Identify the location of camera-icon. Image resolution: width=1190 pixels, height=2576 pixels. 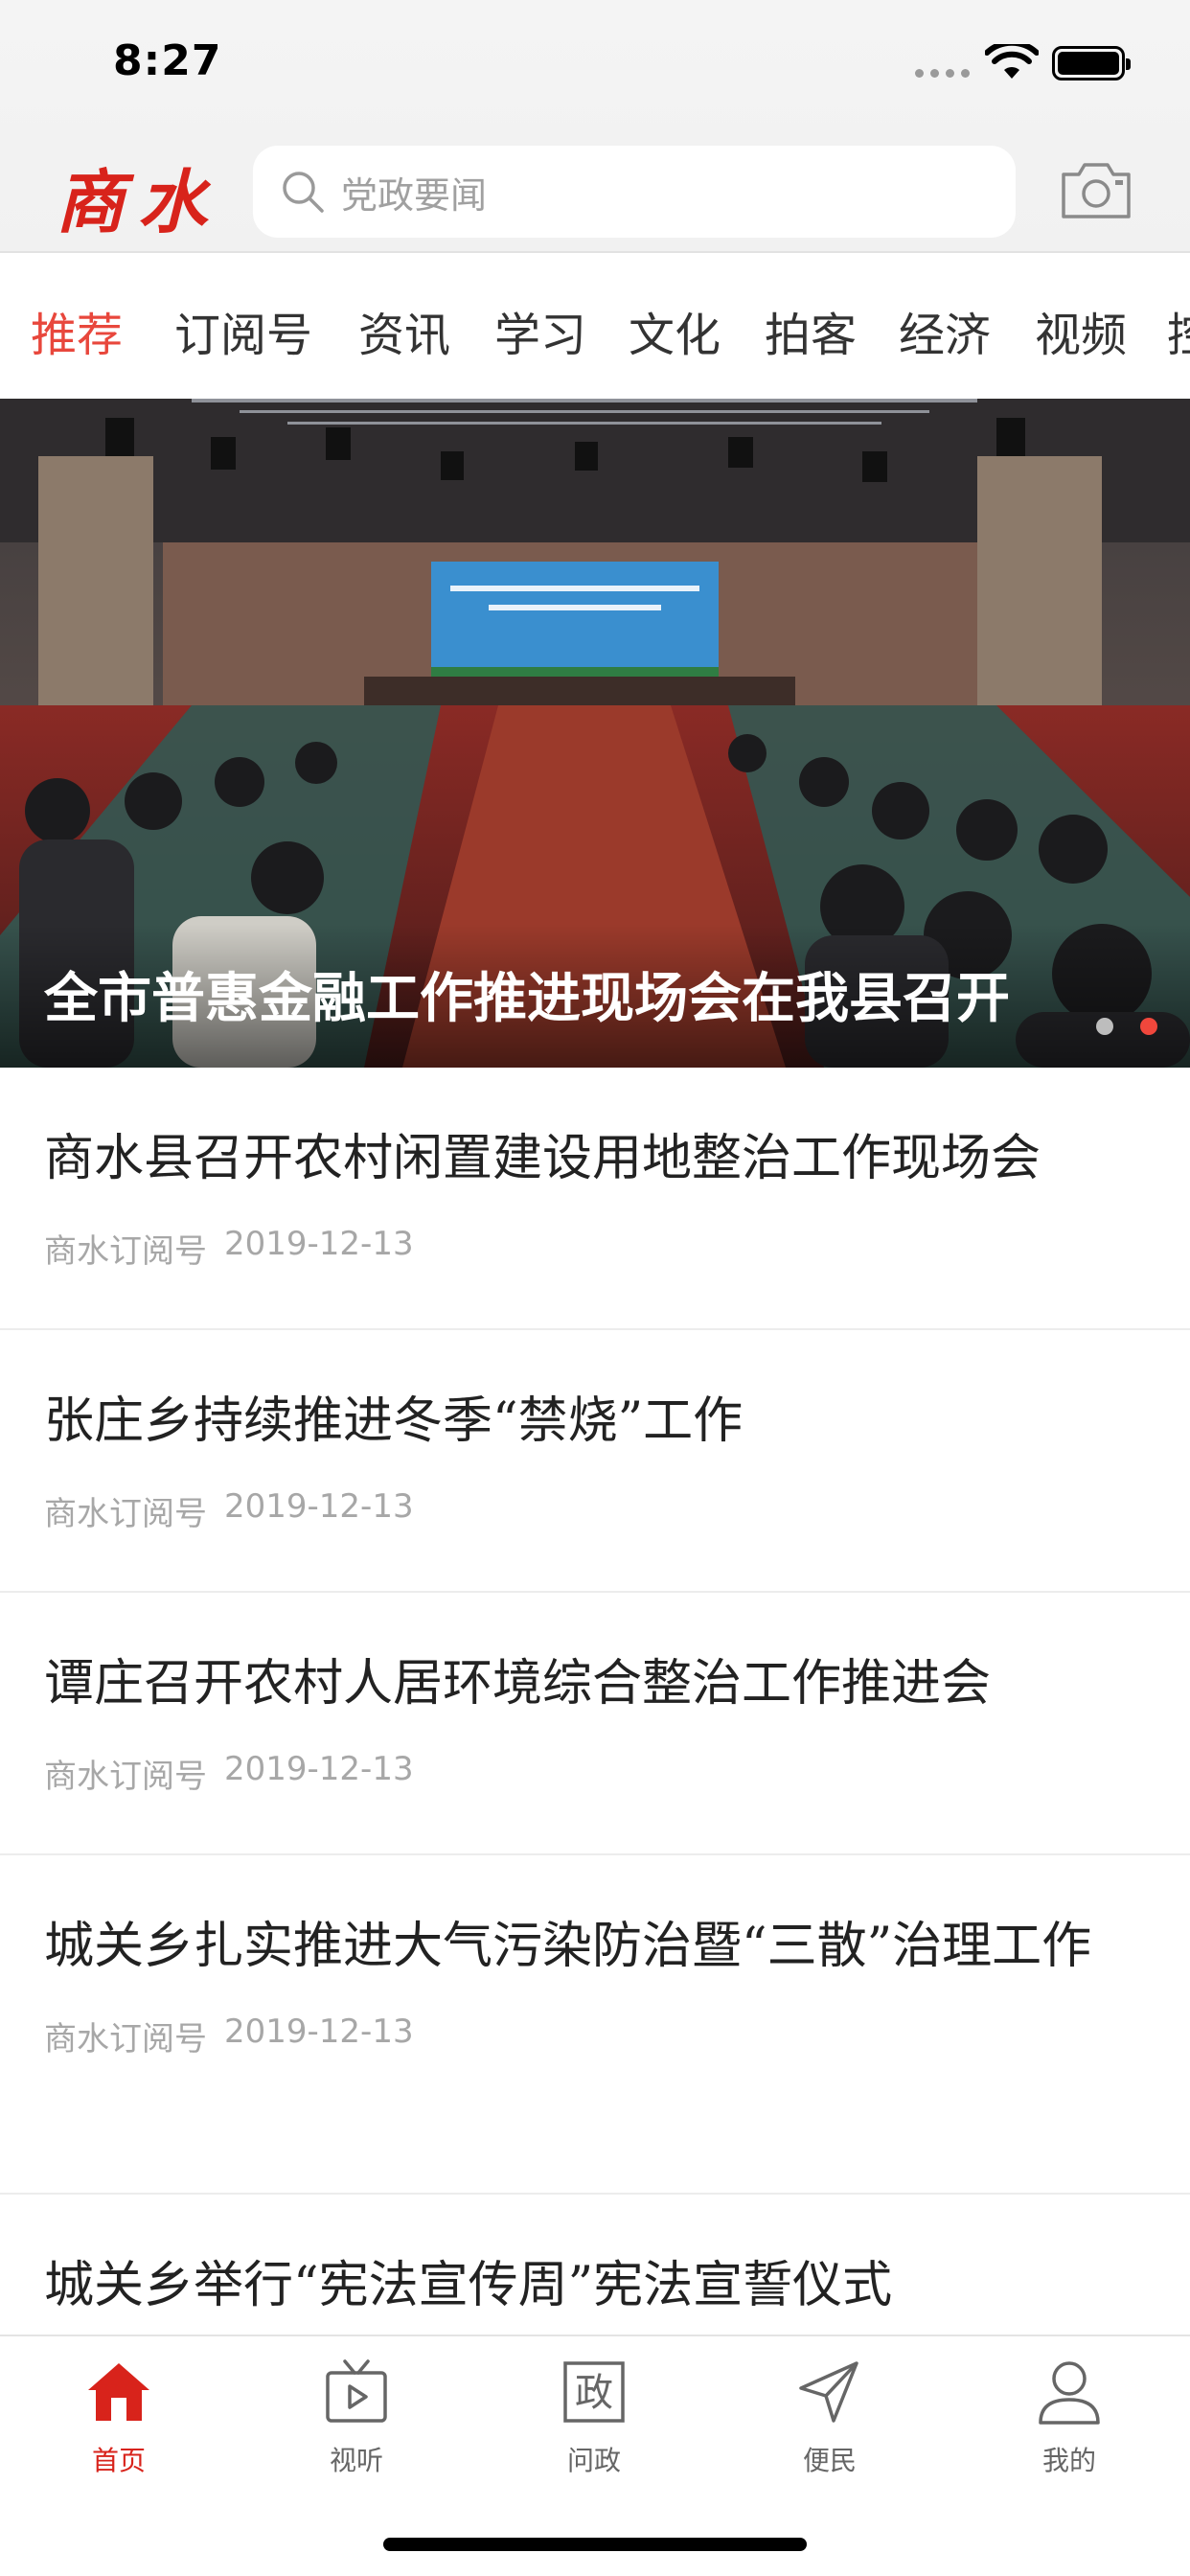
(1097, 188).